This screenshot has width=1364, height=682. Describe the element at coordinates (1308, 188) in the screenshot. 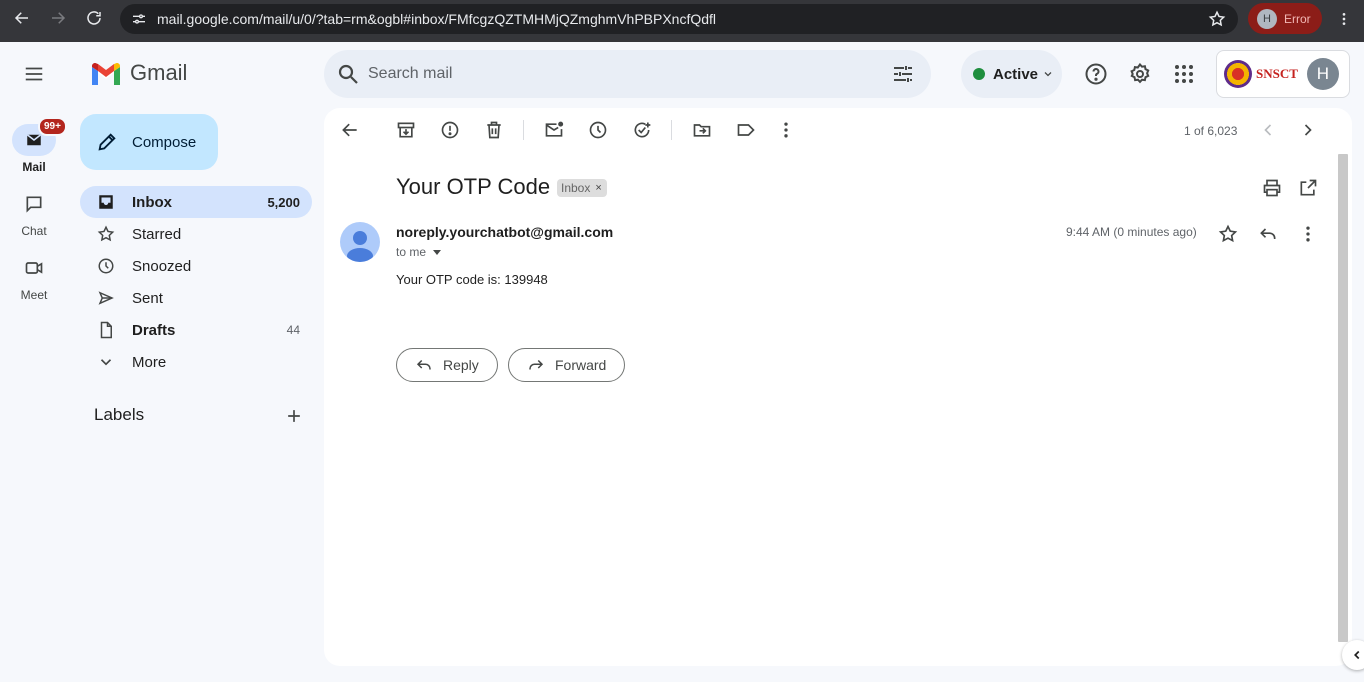

I see `open-new-window-icon` at that location.